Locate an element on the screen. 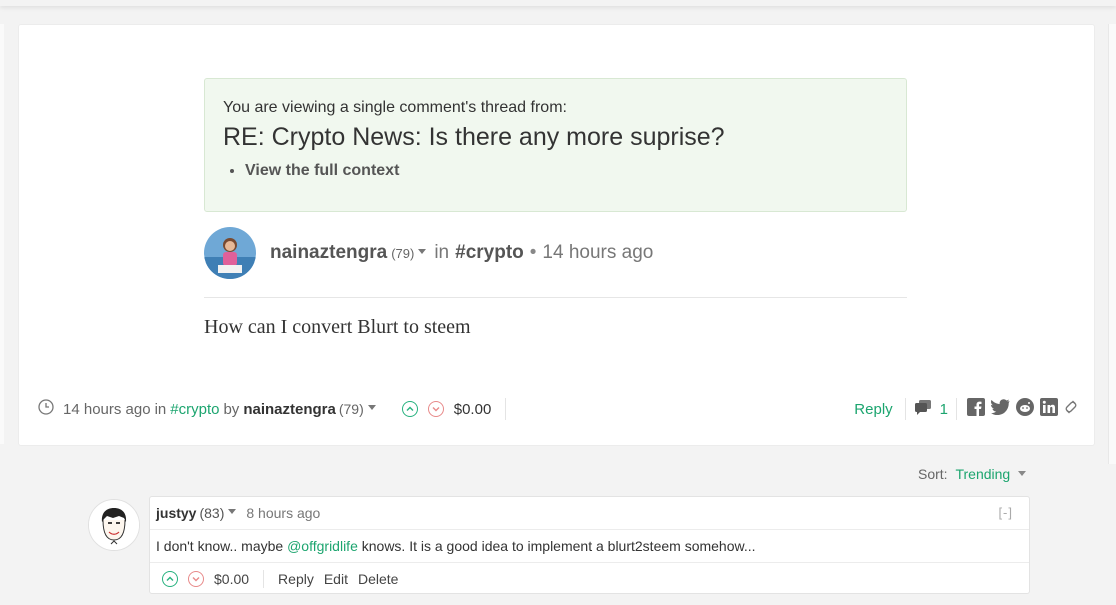  reddit-icon is located at coordinates (1025, 409).